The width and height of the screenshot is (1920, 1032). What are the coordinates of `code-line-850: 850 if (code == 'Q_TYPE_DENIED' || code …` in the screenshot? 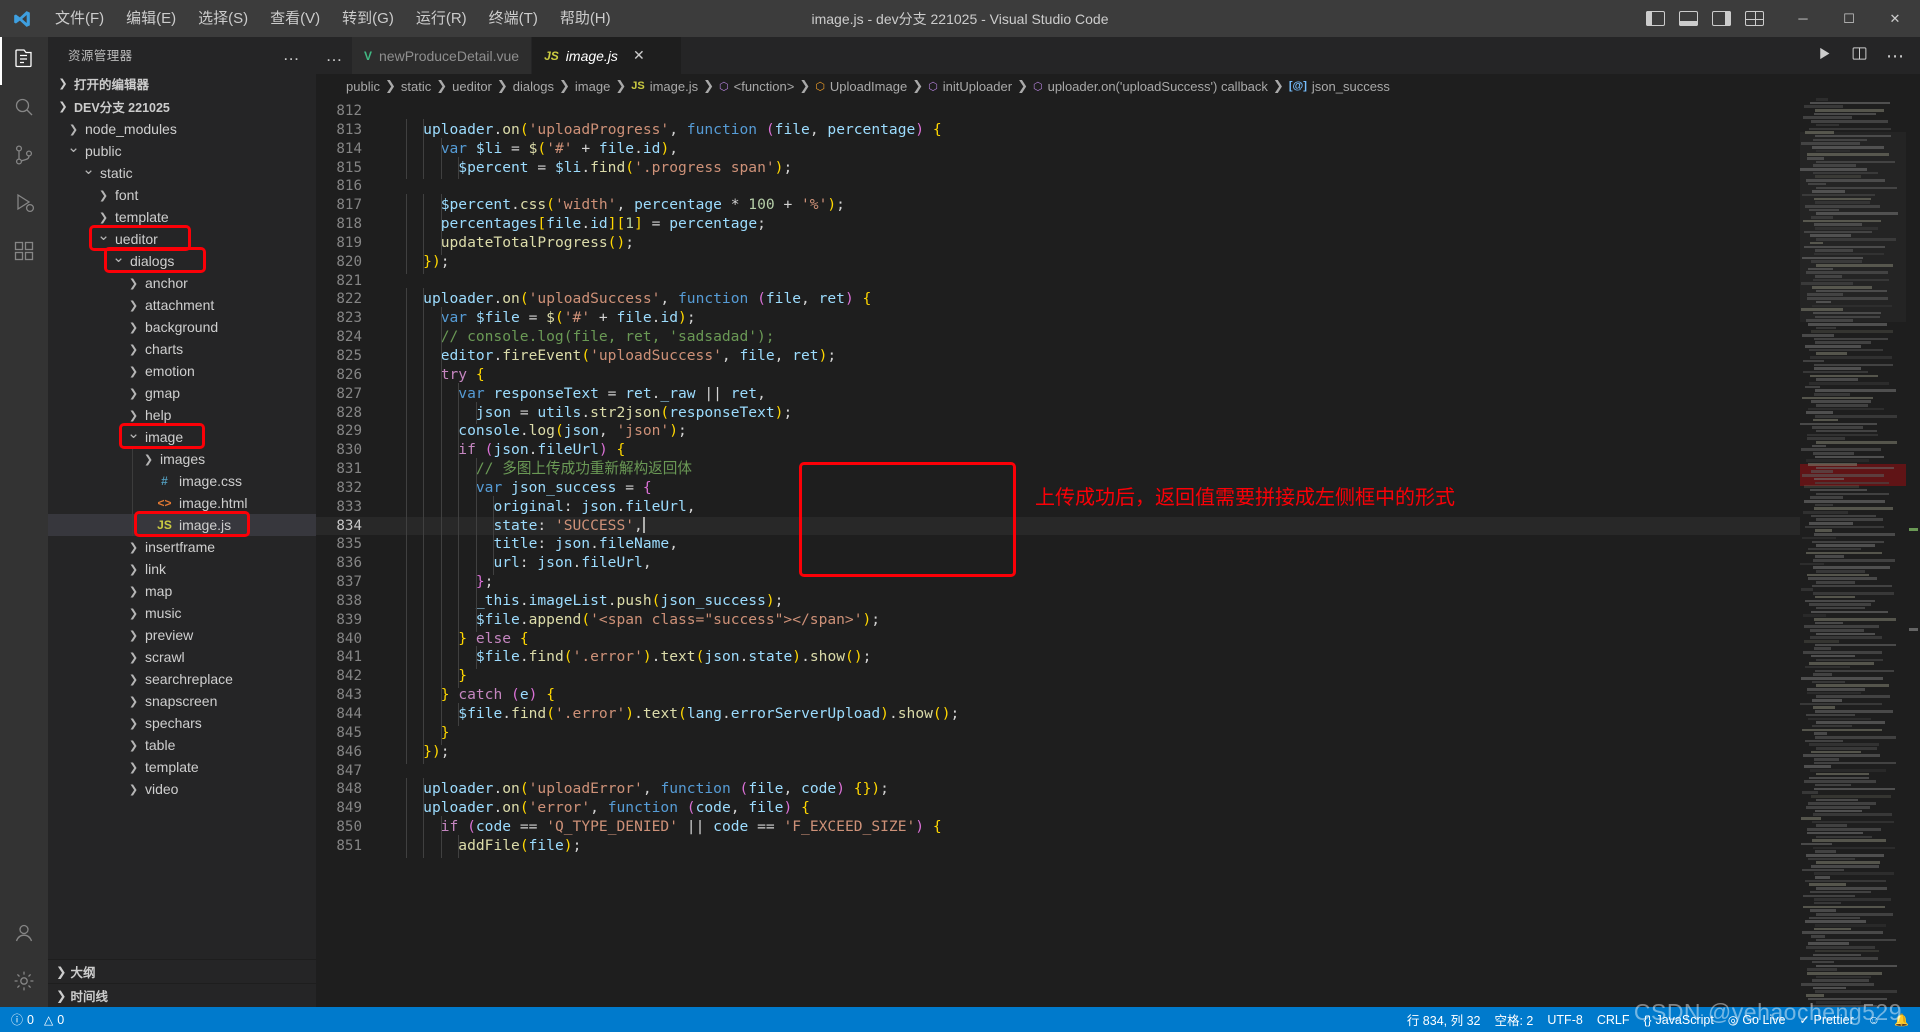 It's located at (1118, 827).